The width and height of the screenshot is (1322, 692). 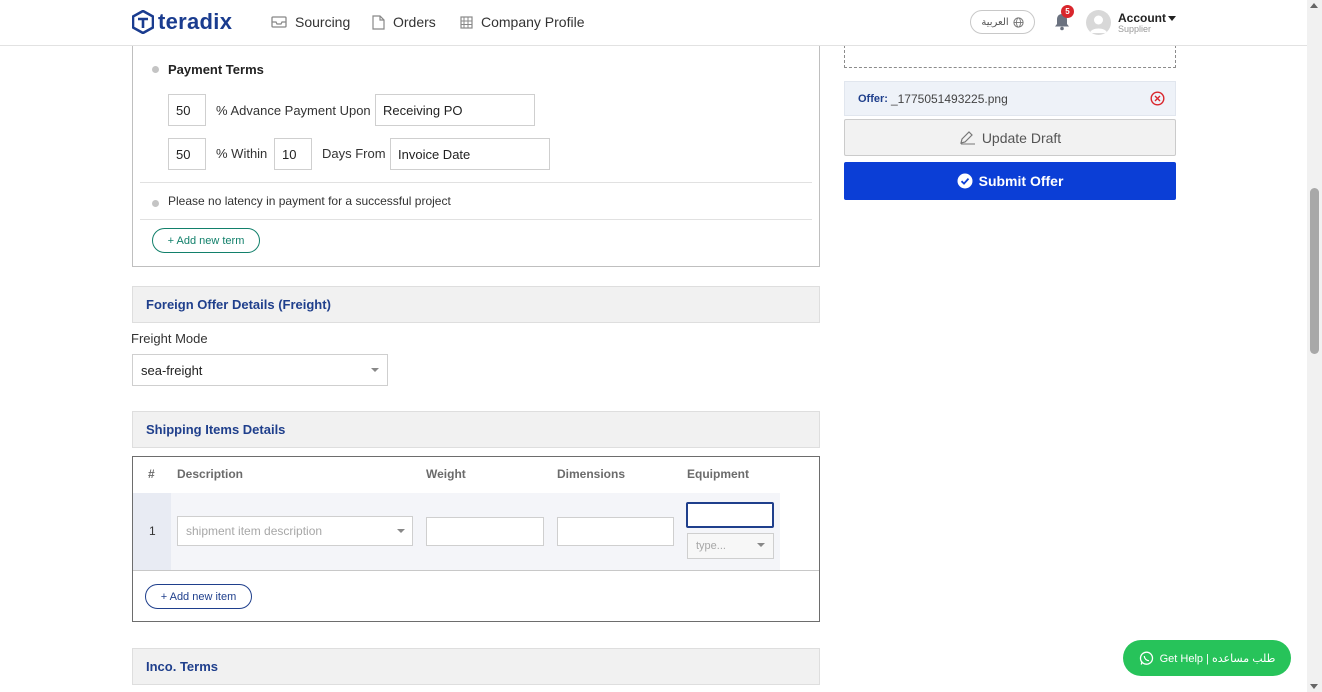 I want to click on language-label: العربية, so click(x=995, y=22).